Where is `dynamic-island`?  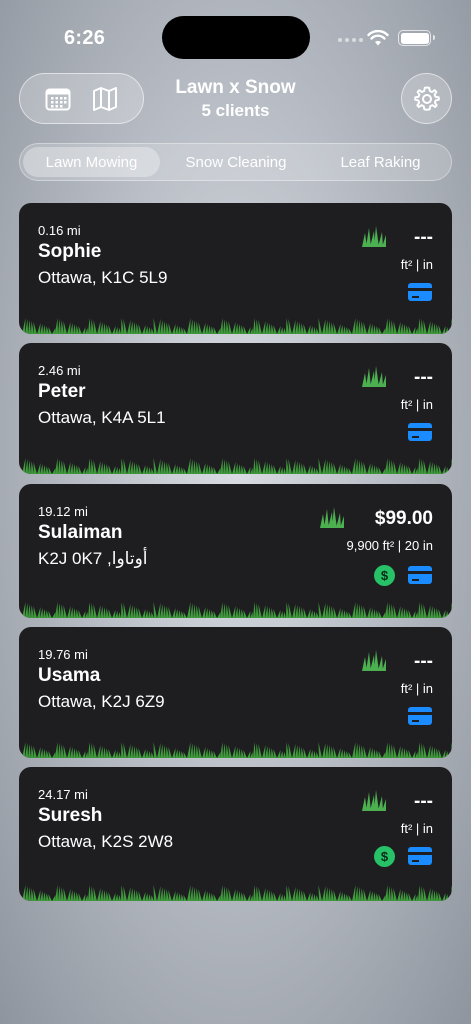
dynamic-island is located at coordinates (236, 37).